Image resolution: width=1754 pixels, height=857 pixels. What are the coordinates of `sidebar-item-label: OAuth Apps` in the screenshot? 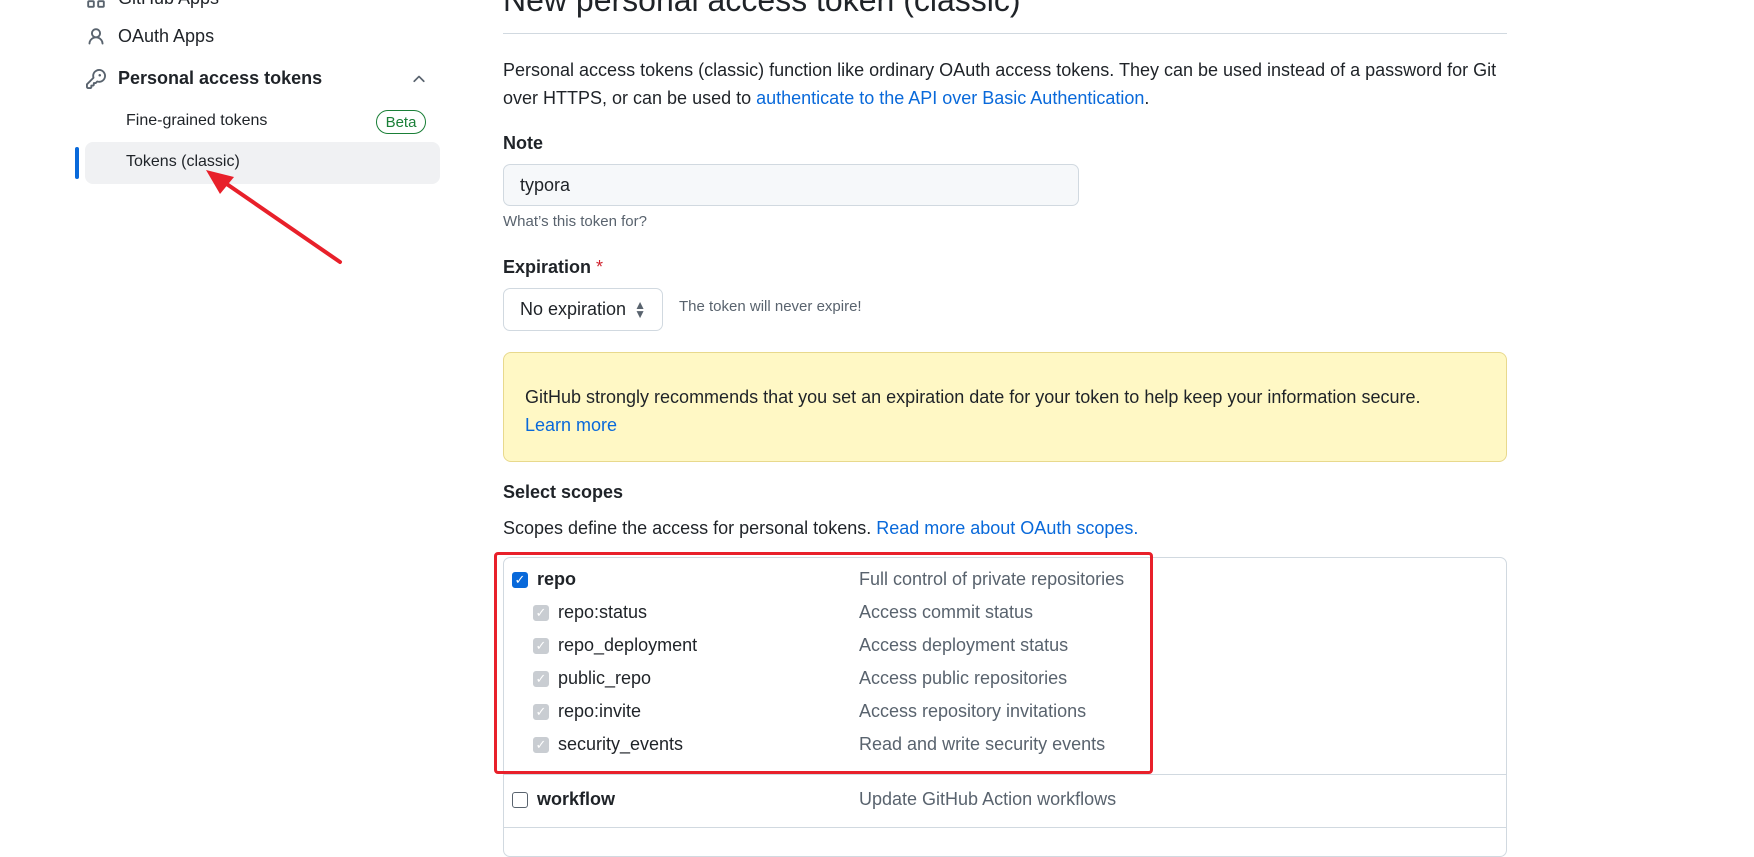 It's located at (166, 36).